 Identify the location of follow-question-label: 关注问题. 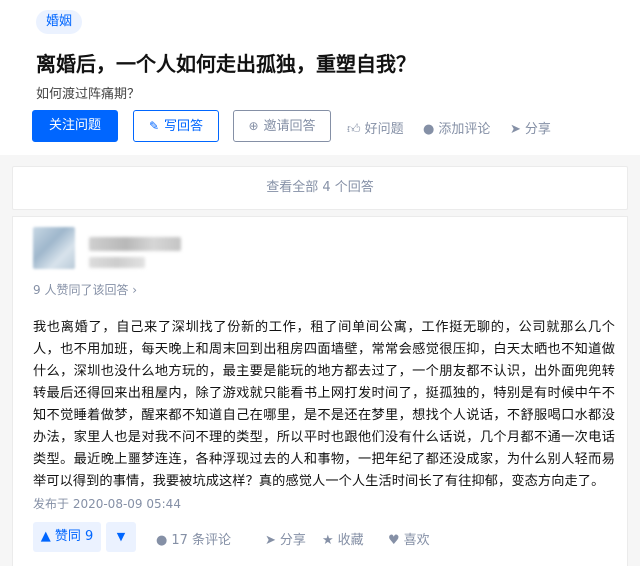
(74, 125).